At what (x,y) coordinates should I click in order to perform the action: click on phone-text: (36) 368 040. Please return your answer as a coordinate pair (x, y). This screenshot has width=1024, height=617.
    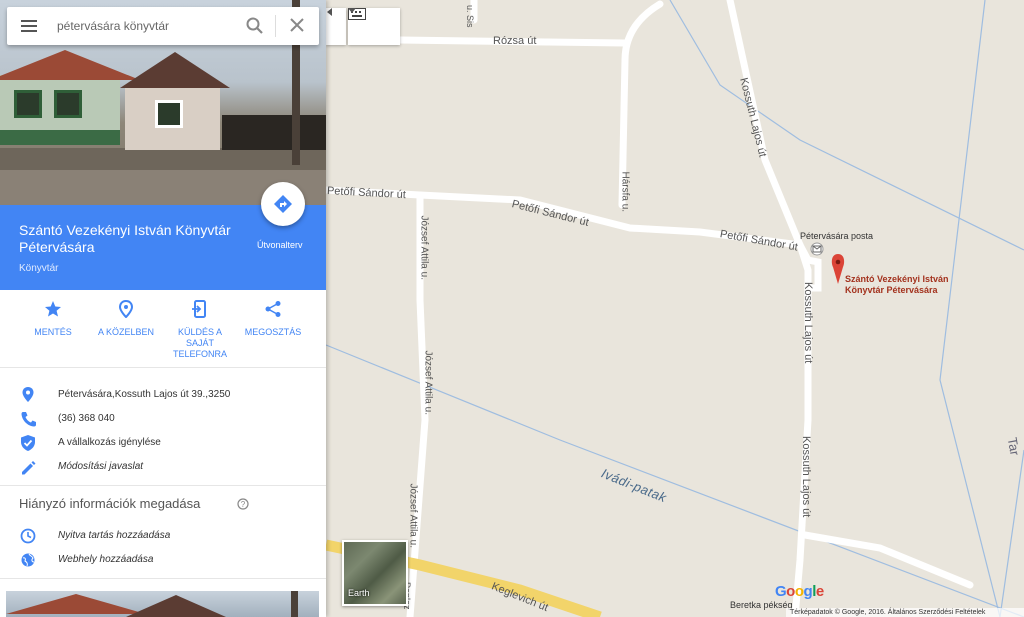
    Looking at the image, I should click on (86, 418).